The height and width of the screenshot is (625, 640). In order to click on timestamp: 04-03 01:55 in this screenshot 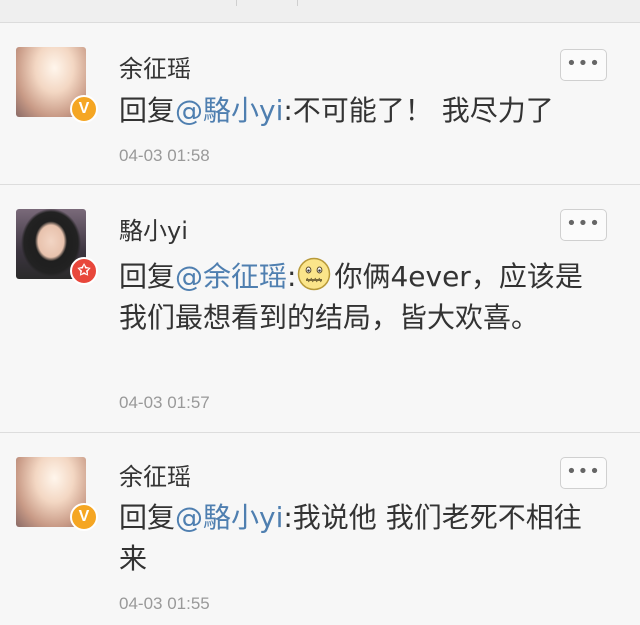, I will do `click(164, 603)`.